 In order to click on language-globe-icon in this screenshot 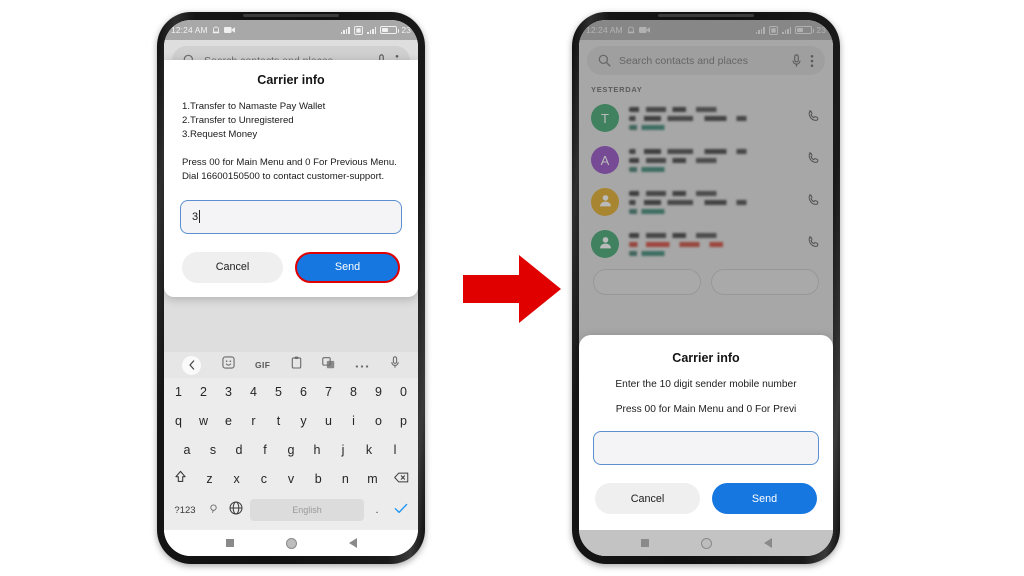, I will do `click(236, 510)`.